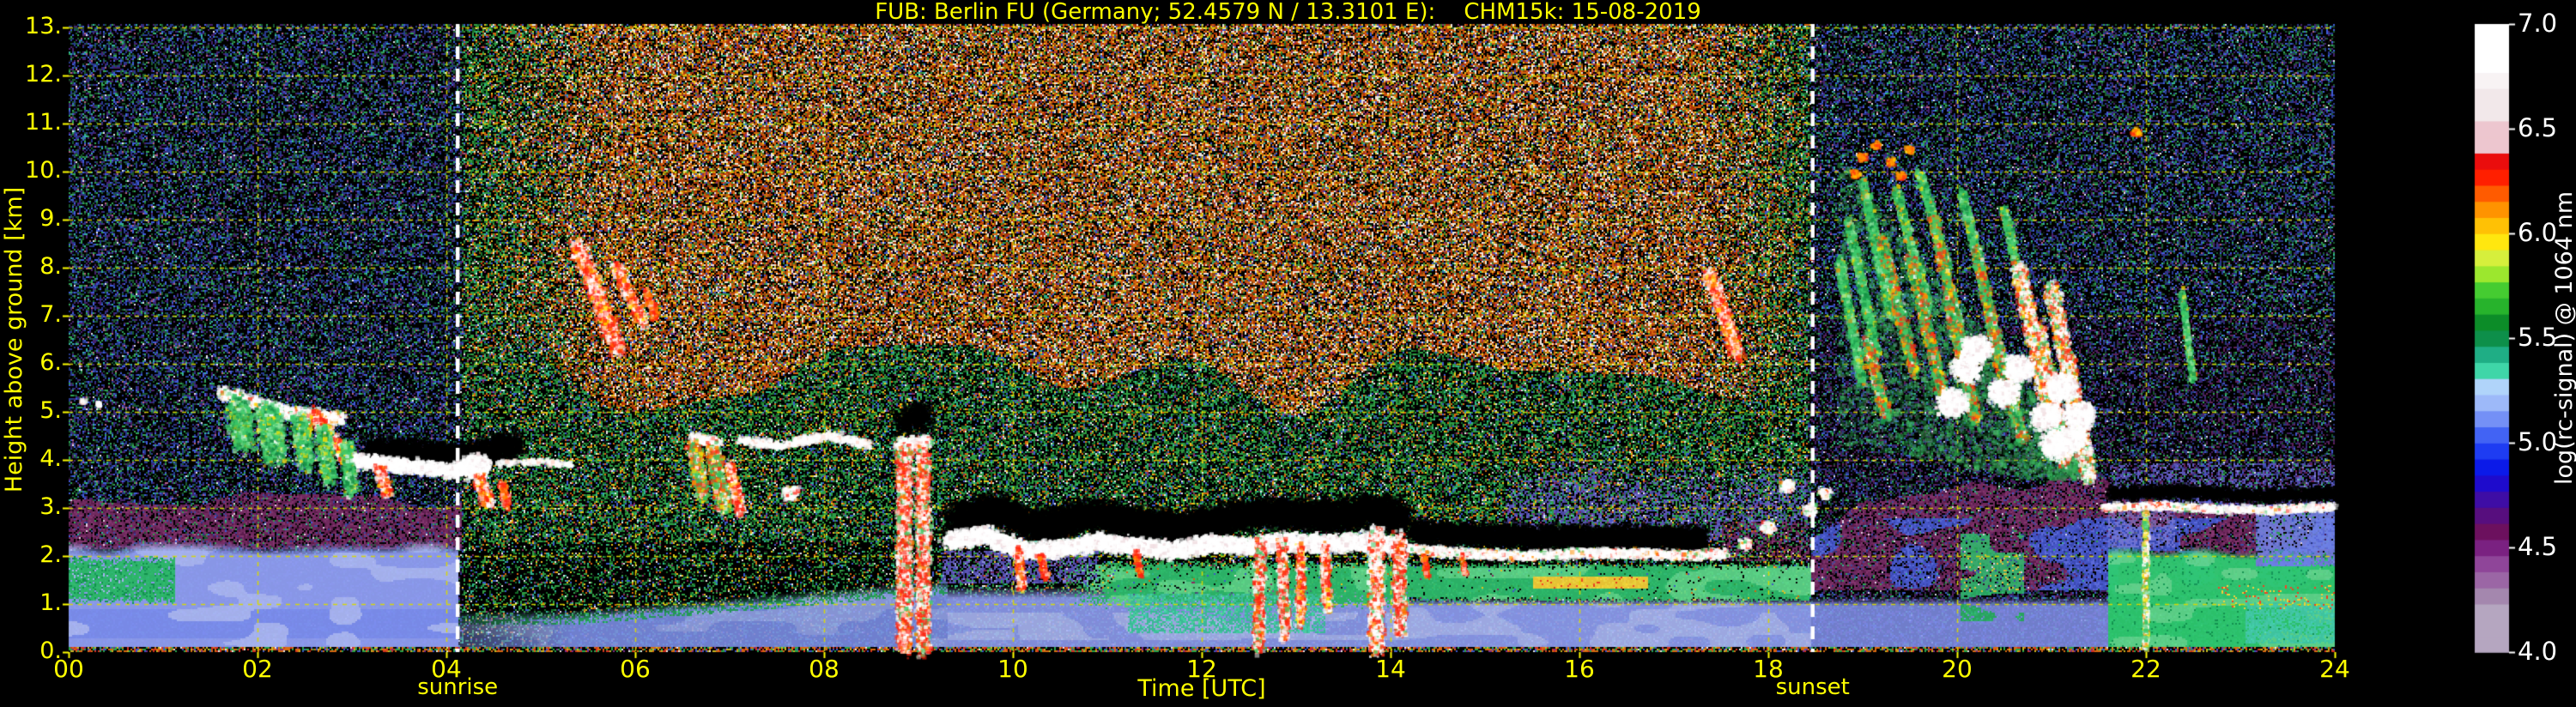 The height and width of the screenshot is (707, 2576). What do you see at coordinates (1201, 669) in the screenshot?
I see `x-tick-label: 12` at bounding box center [1201, 669].